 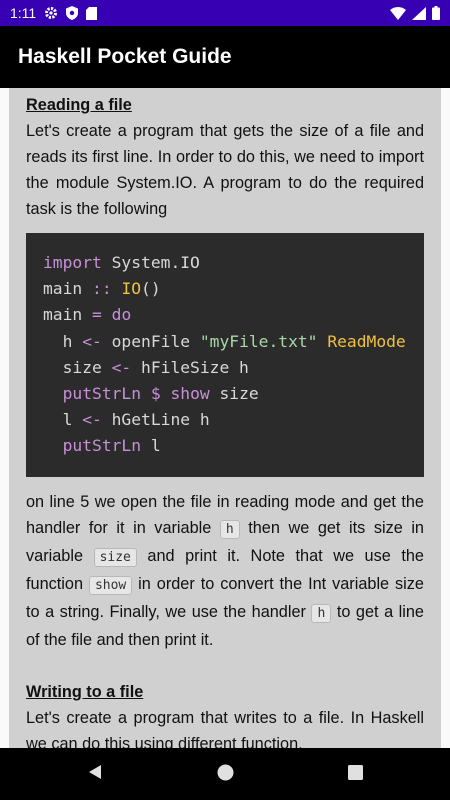 I want to click on code-token: hFileSize h, so click(x=190, y=367).